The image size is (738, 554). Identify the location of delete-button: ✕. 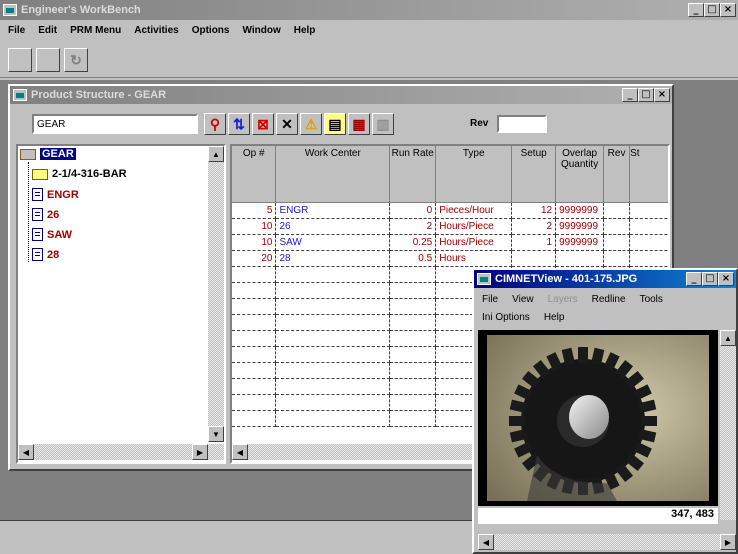
(287, 124).